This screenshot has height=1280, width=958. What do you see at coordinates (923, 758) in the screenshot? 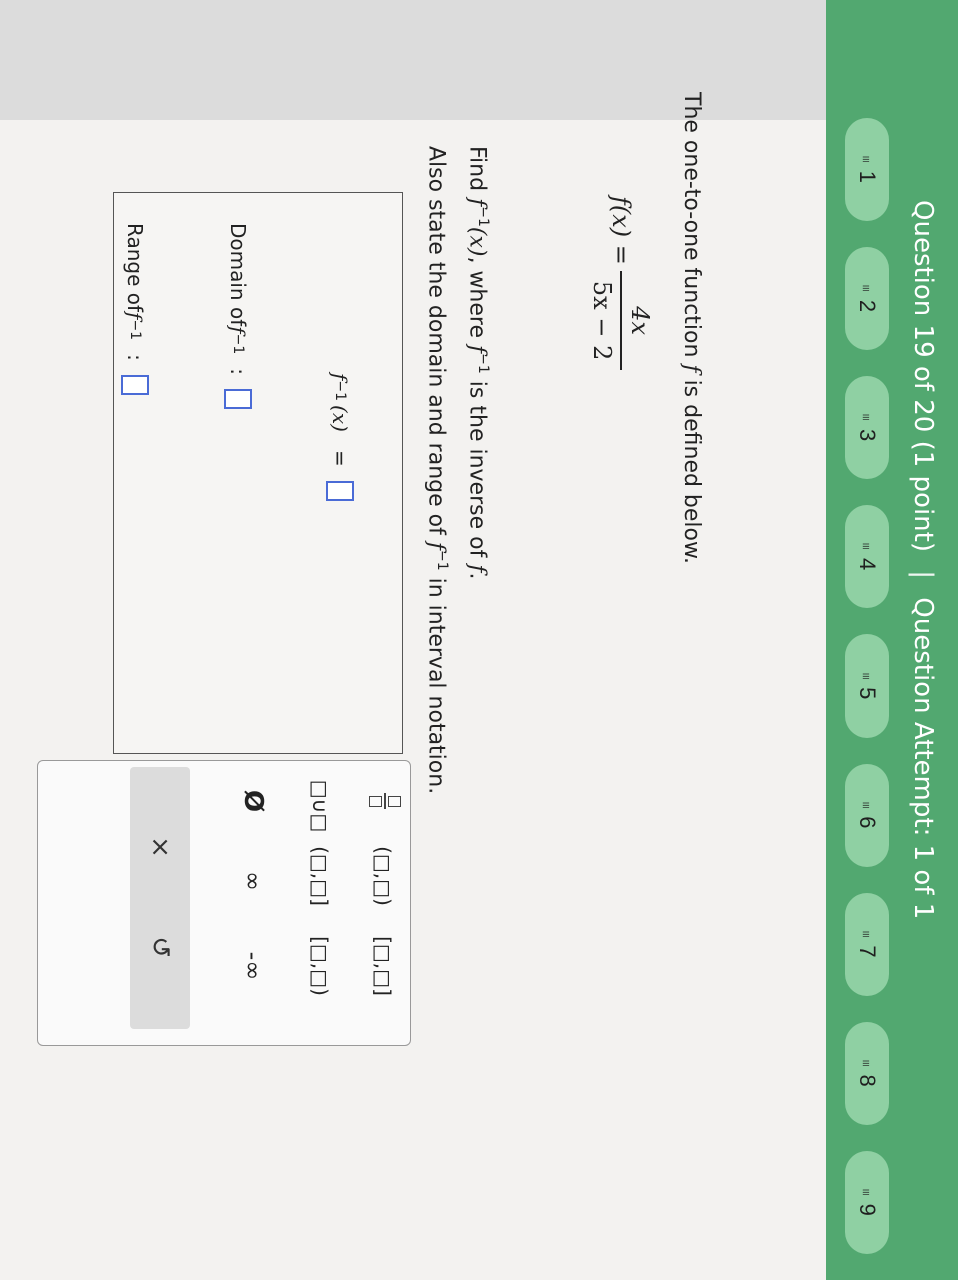
I see `attempt-label: Question Attempt: 1 of 1` at bounding box center [923, 758].